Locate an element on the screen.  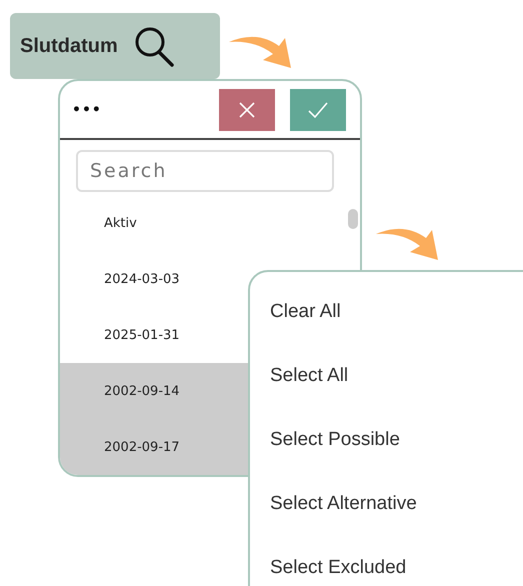
menu-item: Clear All is located at coordinates (386, 312).